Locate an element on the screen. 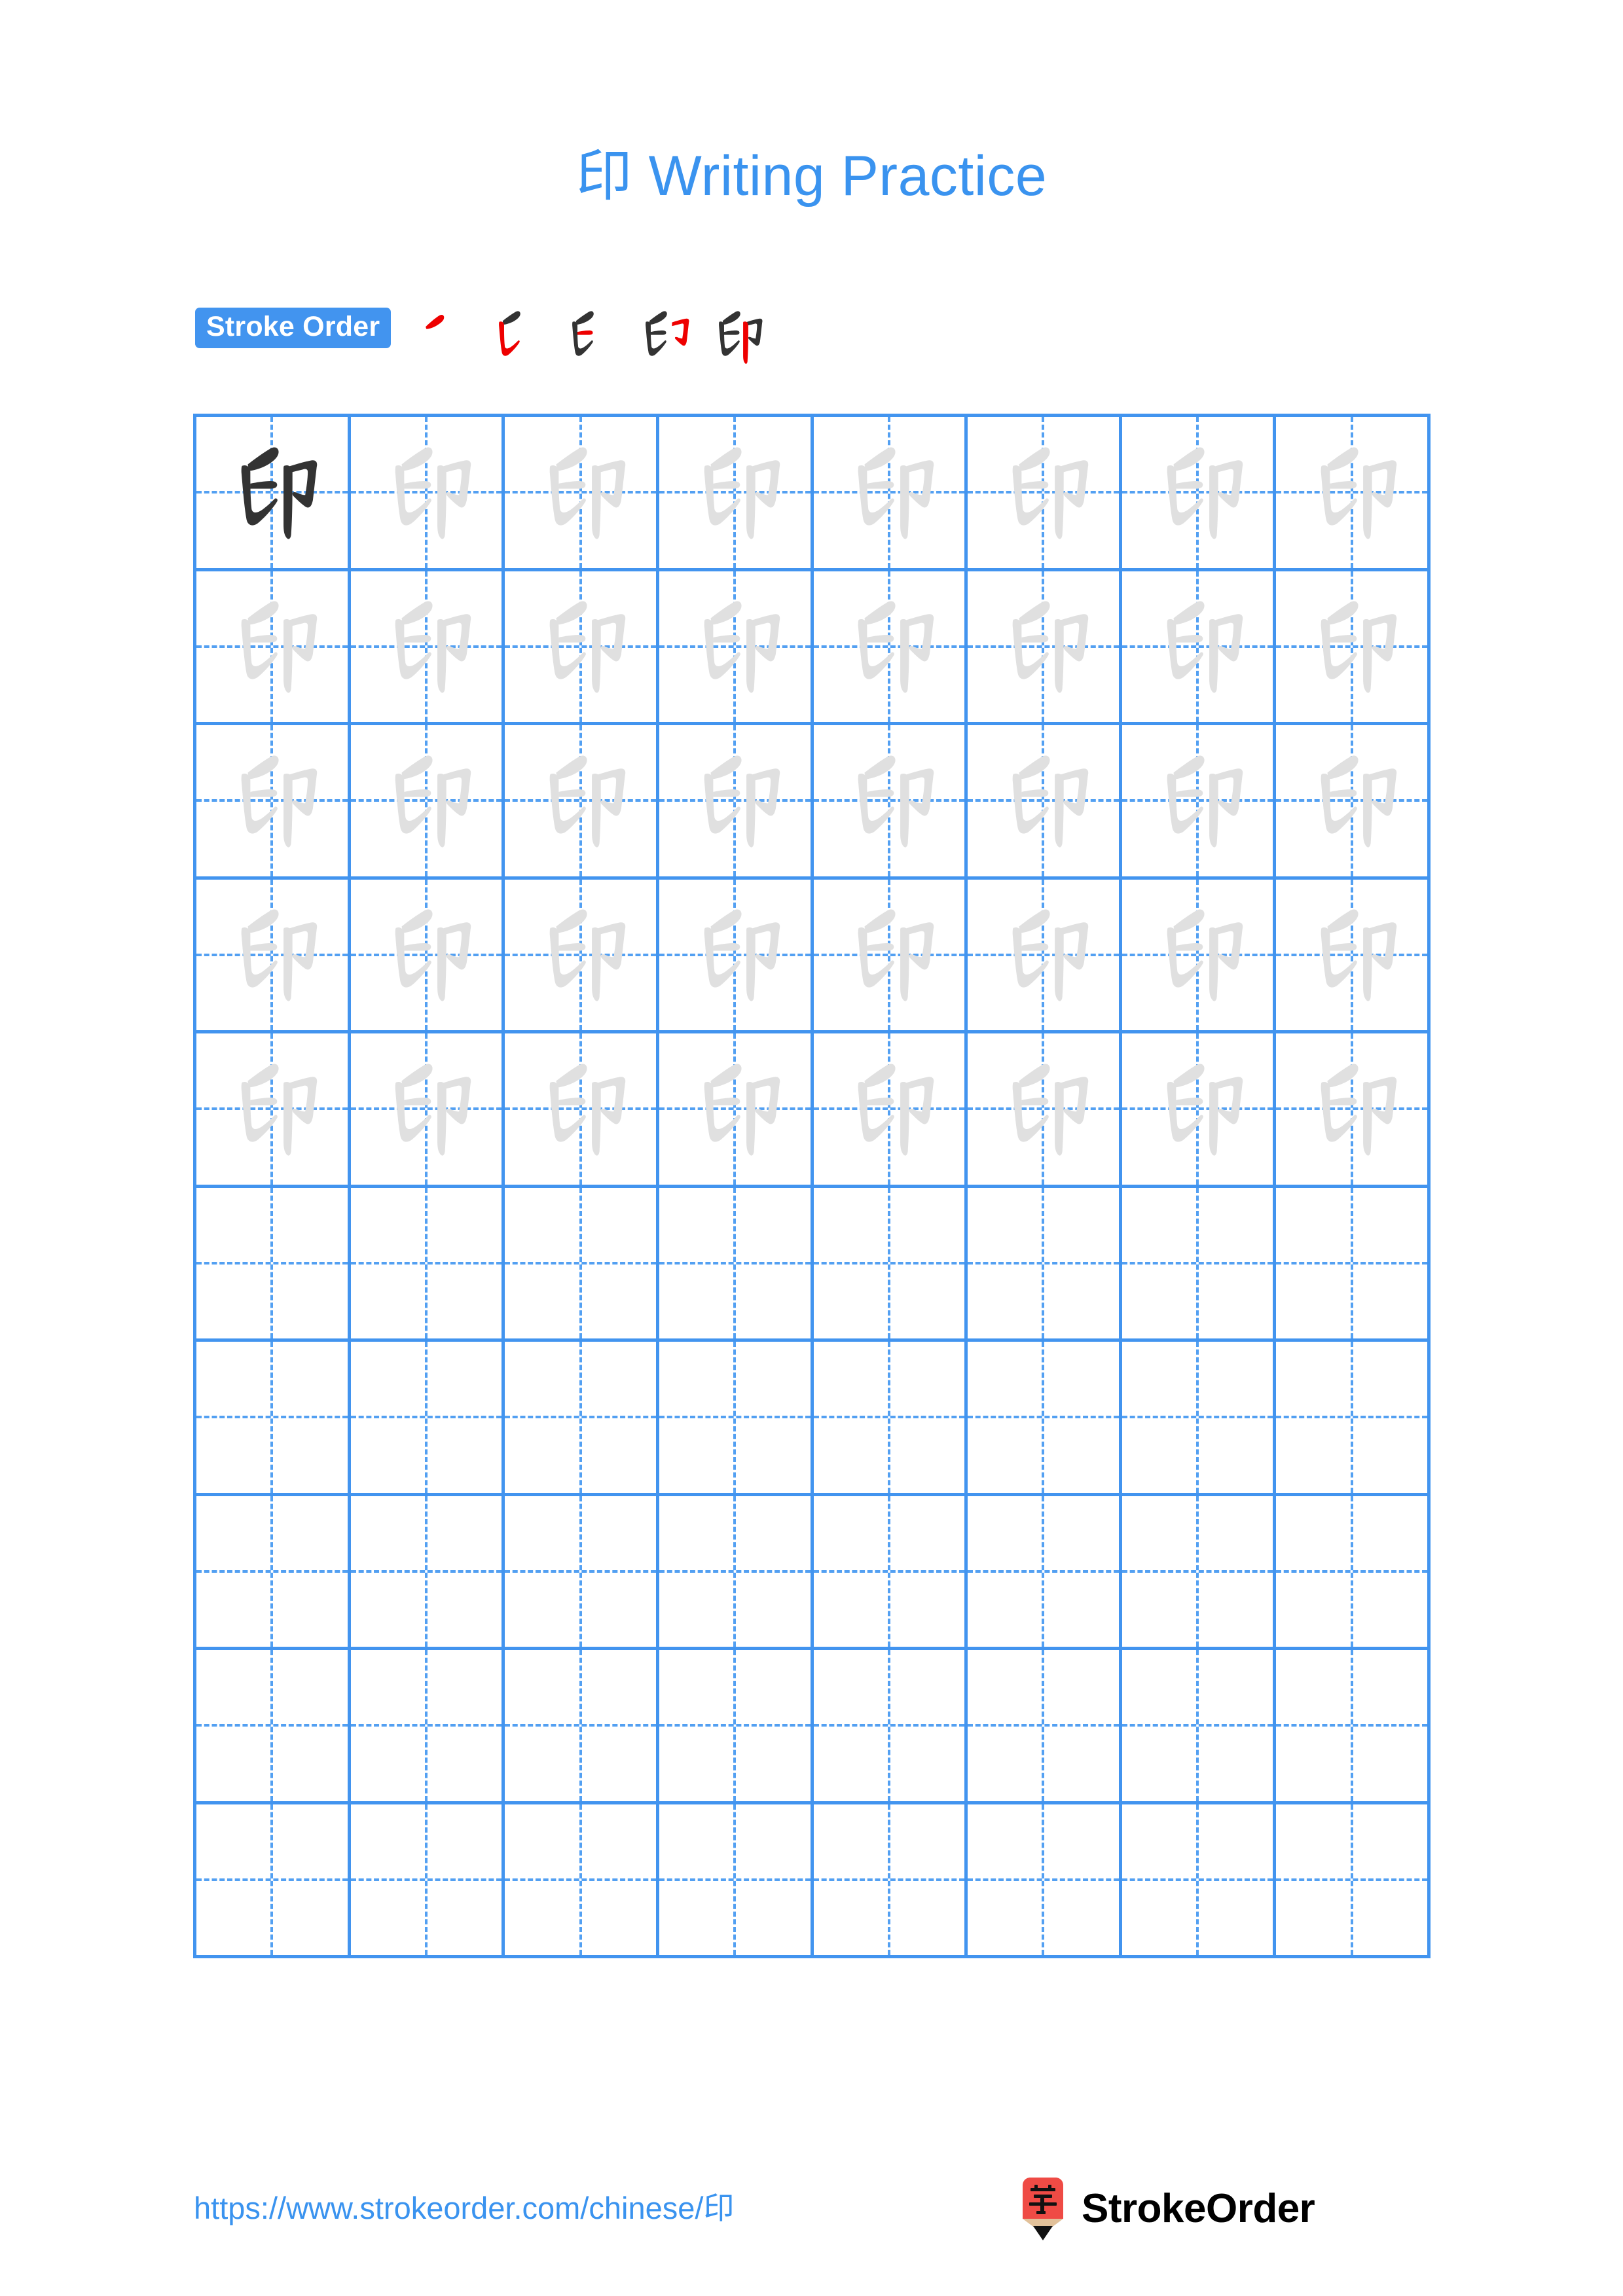 This screenshot has width=1623, height=2296. stroke-step-5-icon is located at coordinates (741, 338).